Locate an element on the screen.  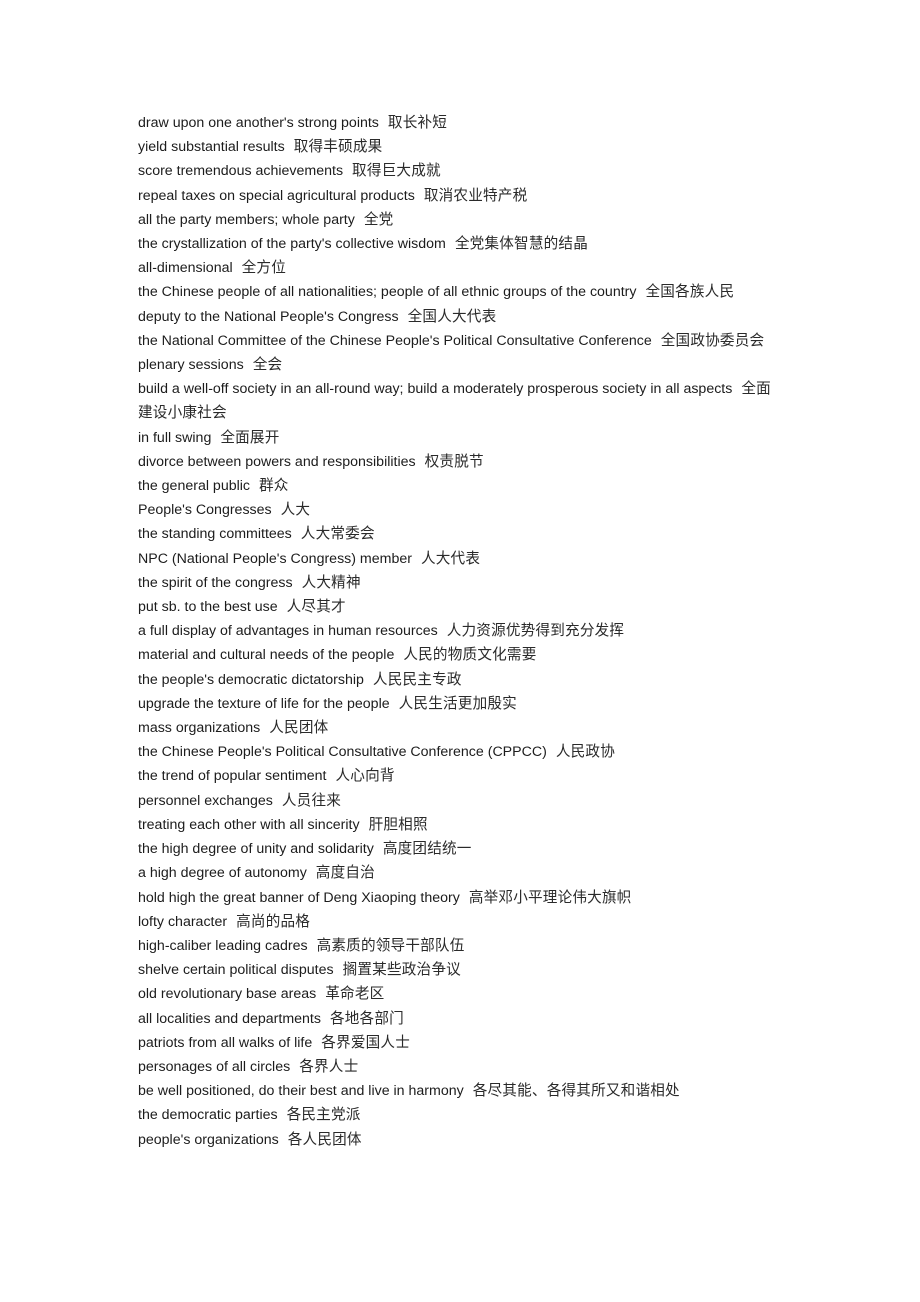
glossary-term-chinese: 人民的物质文化需要 is located at coordinates (470, 655).